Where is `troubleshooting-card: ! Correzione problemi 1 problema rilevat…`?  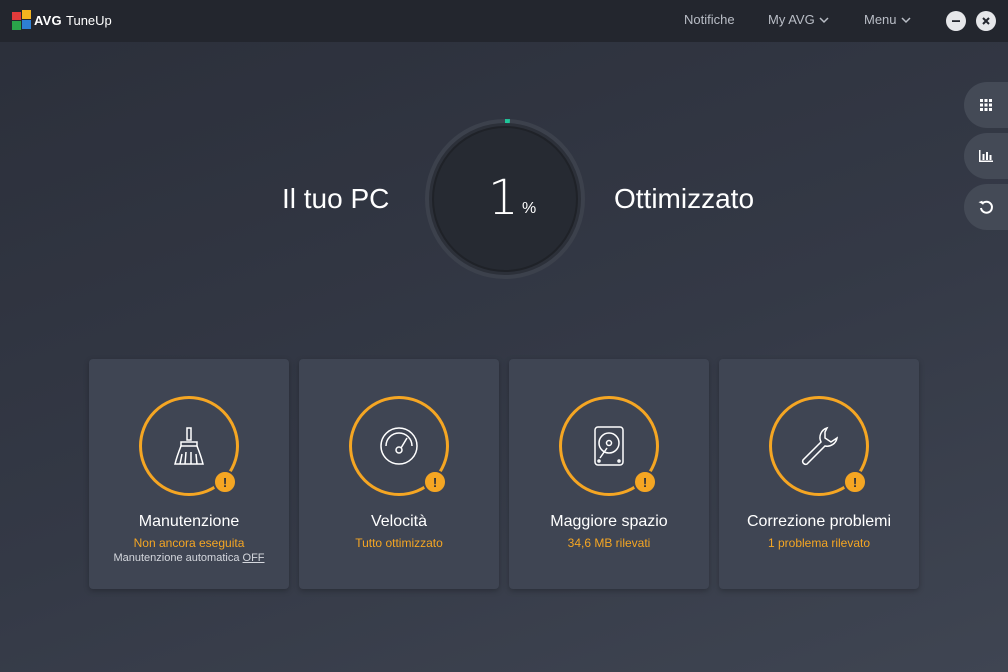 troubleshooting-card: ! Correzione problemi 1 problema rilevat… is located at coordinates (819, 474).